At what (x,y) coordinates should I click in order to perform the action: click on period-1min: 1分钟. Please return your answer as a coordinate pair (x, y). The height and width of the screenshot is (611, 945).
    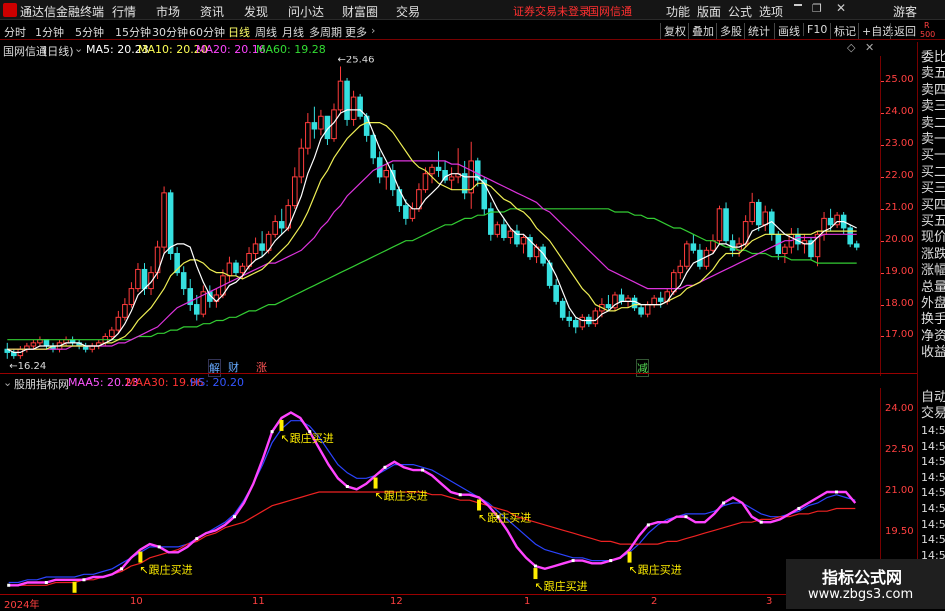
    Looking at the image, I should click on (49, 32).